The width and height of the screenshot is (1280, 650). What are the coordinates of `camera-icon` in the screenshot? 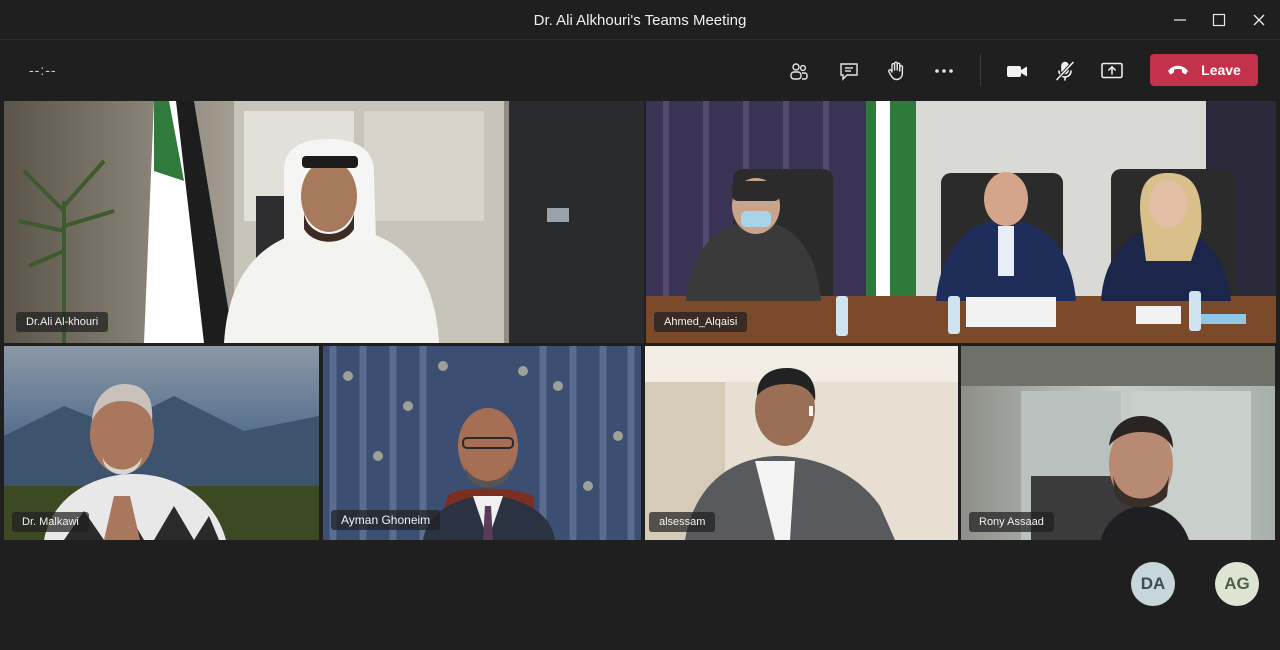 It's located at (1017, 71).